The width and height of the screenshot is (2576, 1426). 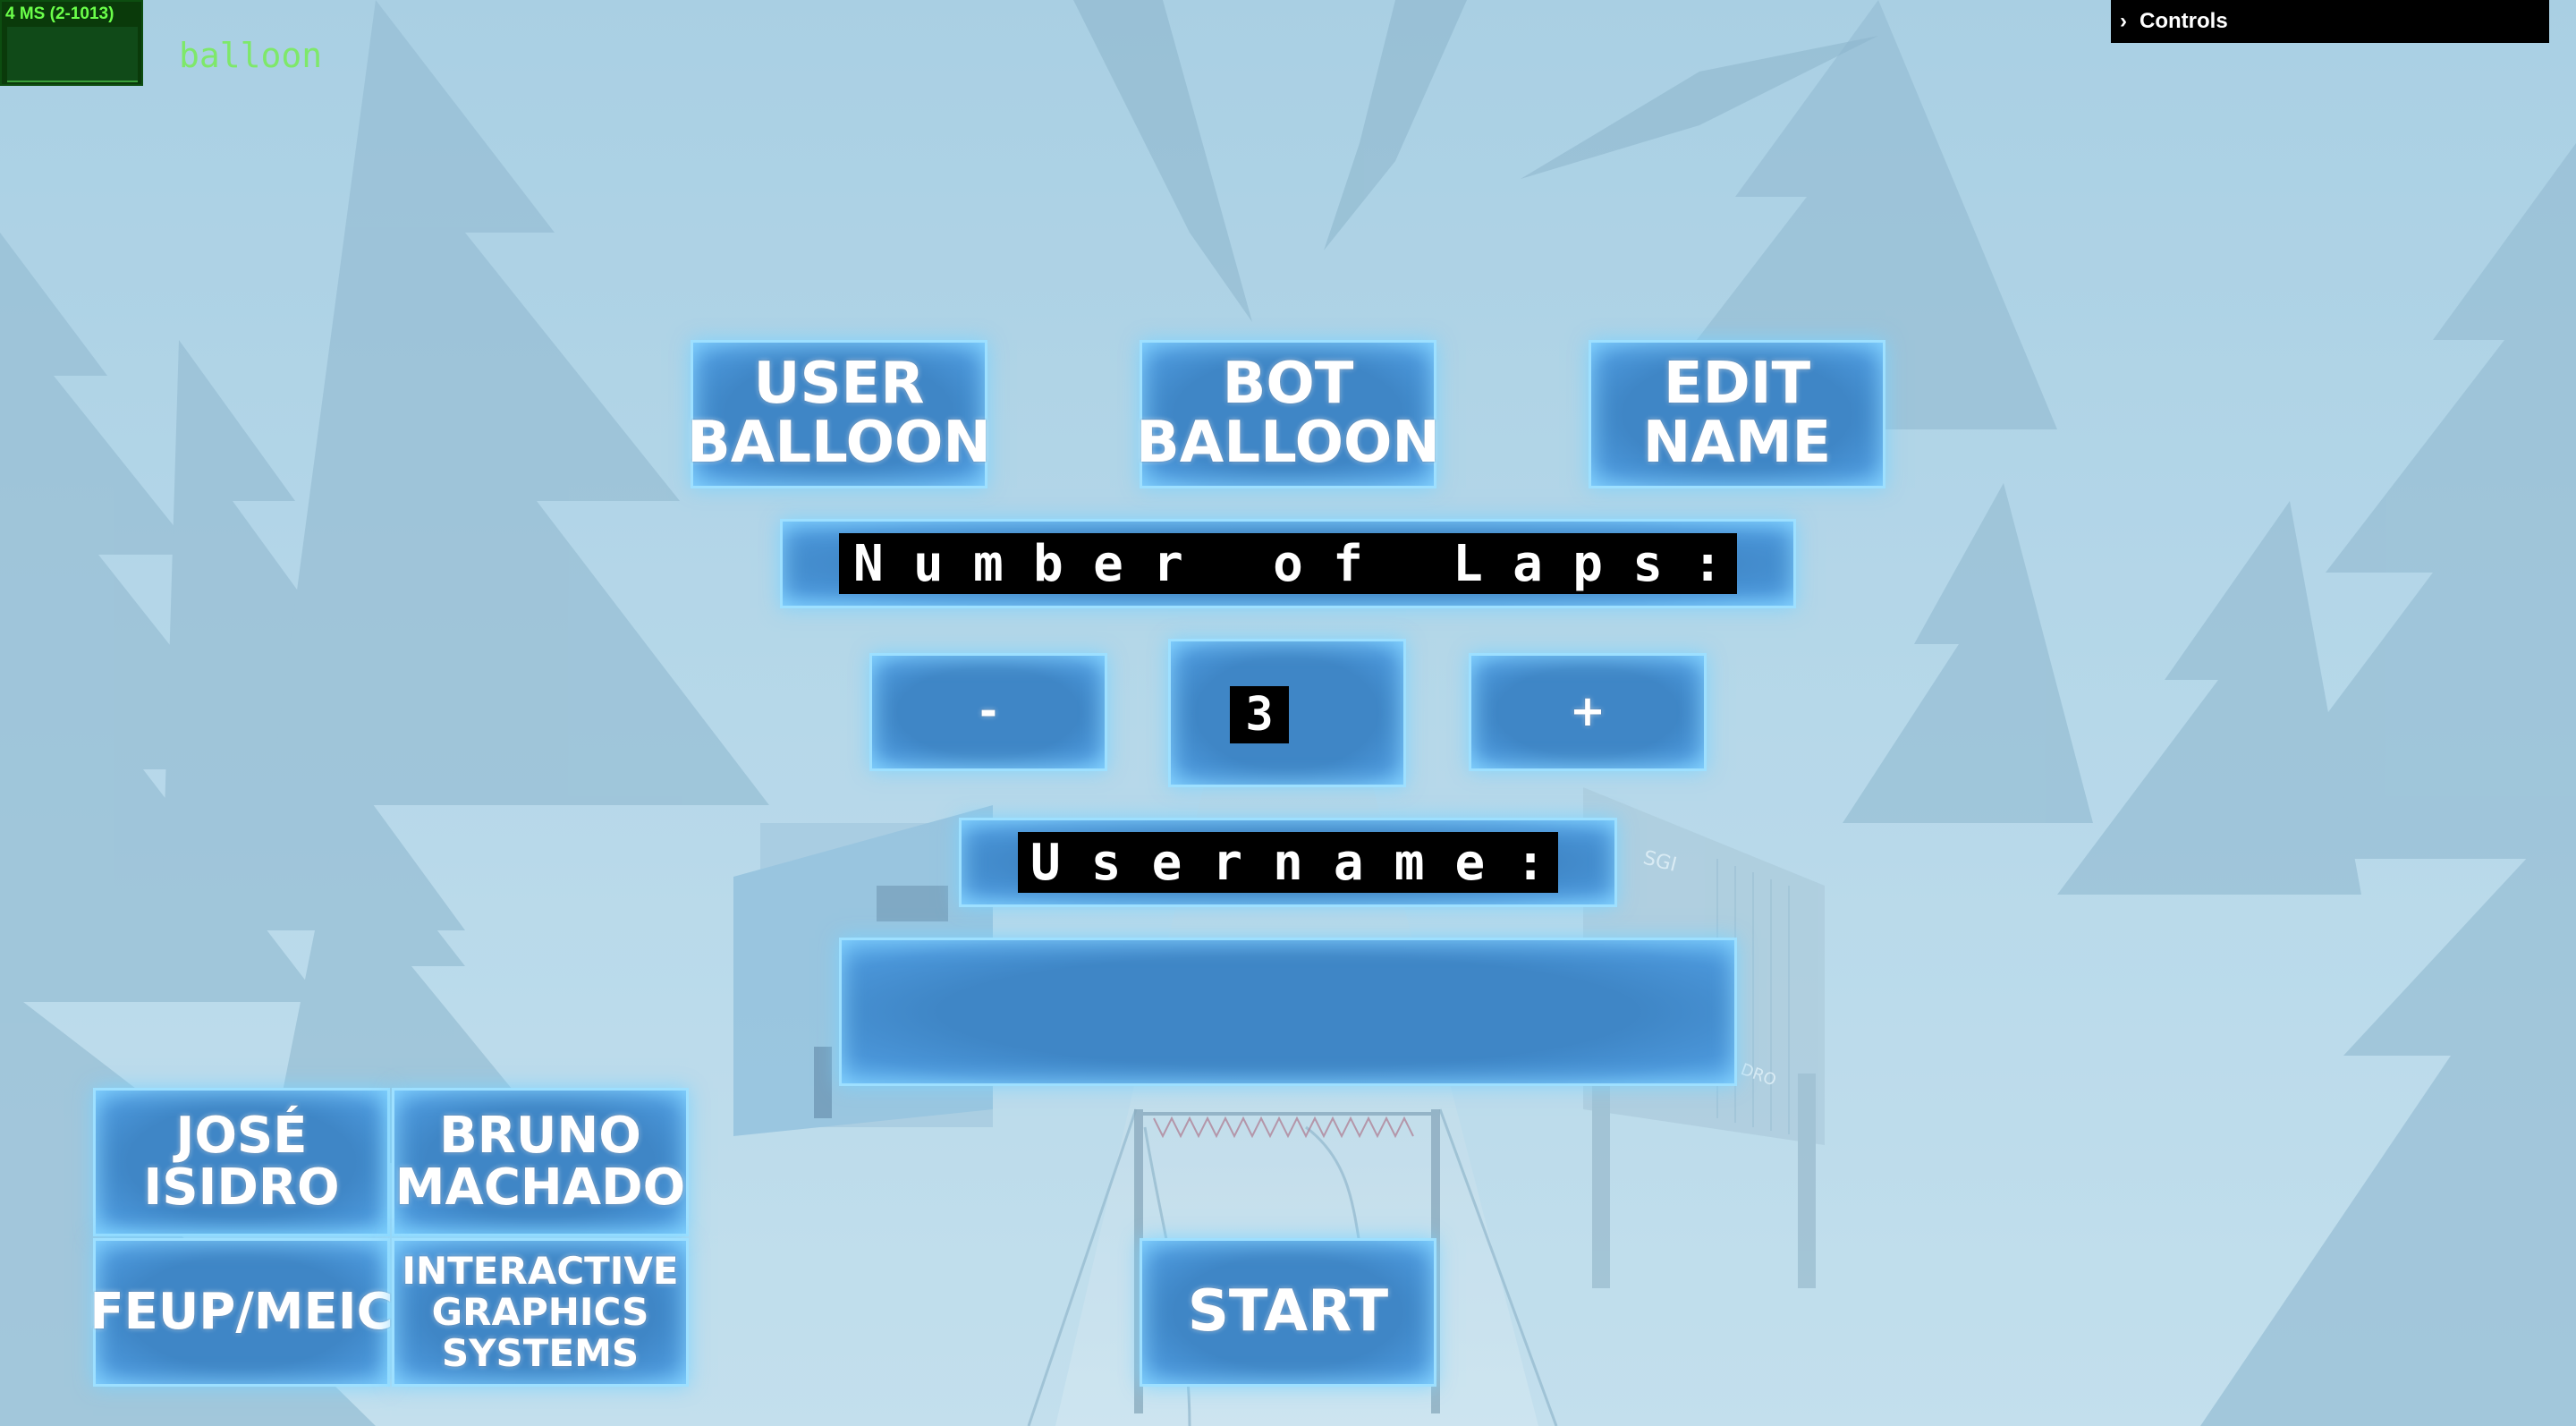 I want to click on user-balloon-button: USER BALLOON, so click(x=839, y=414).